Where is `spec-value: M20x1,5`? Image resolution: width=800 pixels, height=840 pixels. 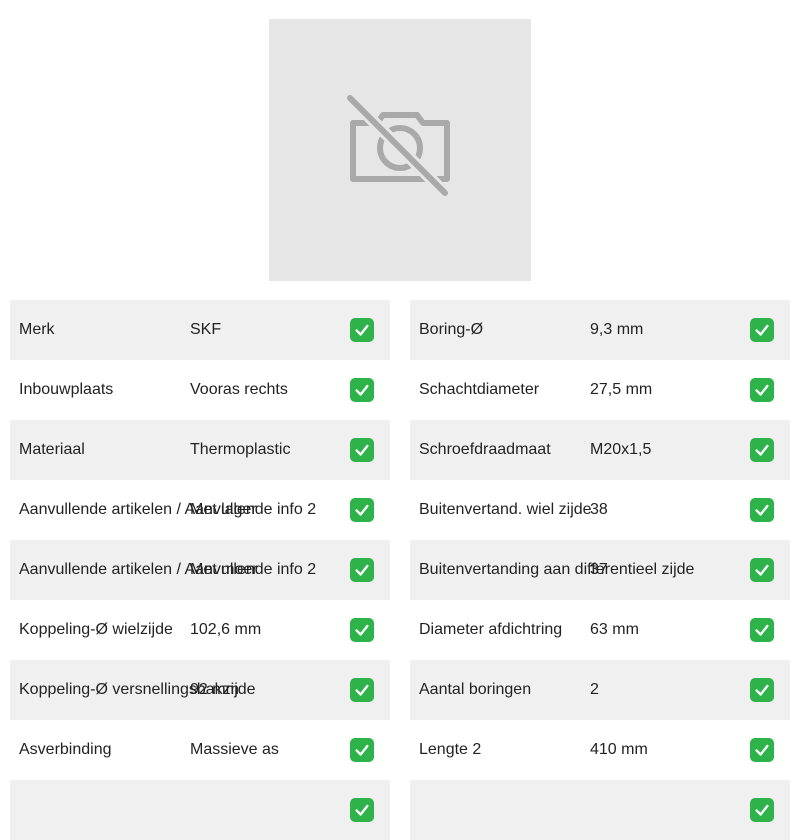 spec-value: M20x1,5 is located at coordinates (621, 449).